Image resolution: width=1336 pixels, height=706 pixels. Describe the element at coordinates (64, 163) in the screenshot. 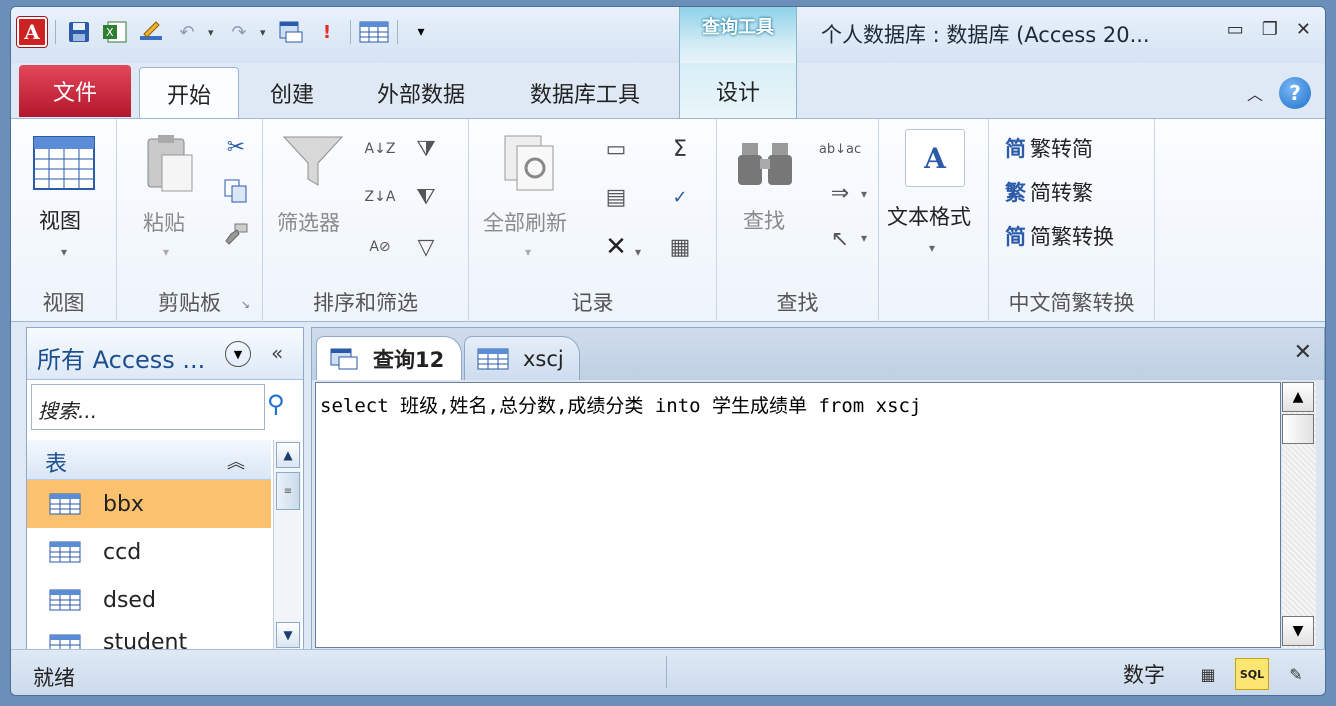

I see `datasheet-view-icon` at that location.